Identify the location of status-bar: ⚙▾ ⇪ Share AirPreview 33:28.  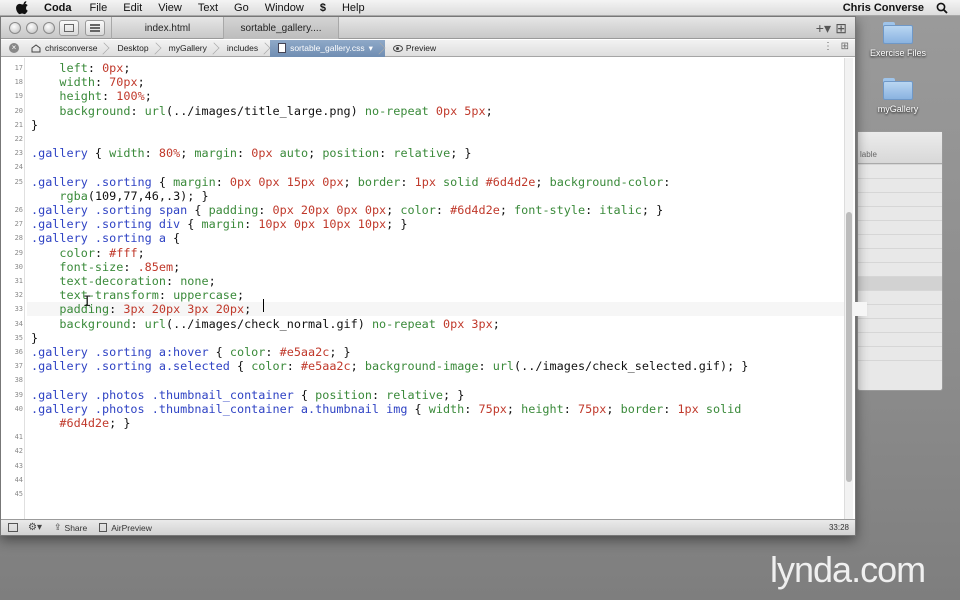
(428, 527).